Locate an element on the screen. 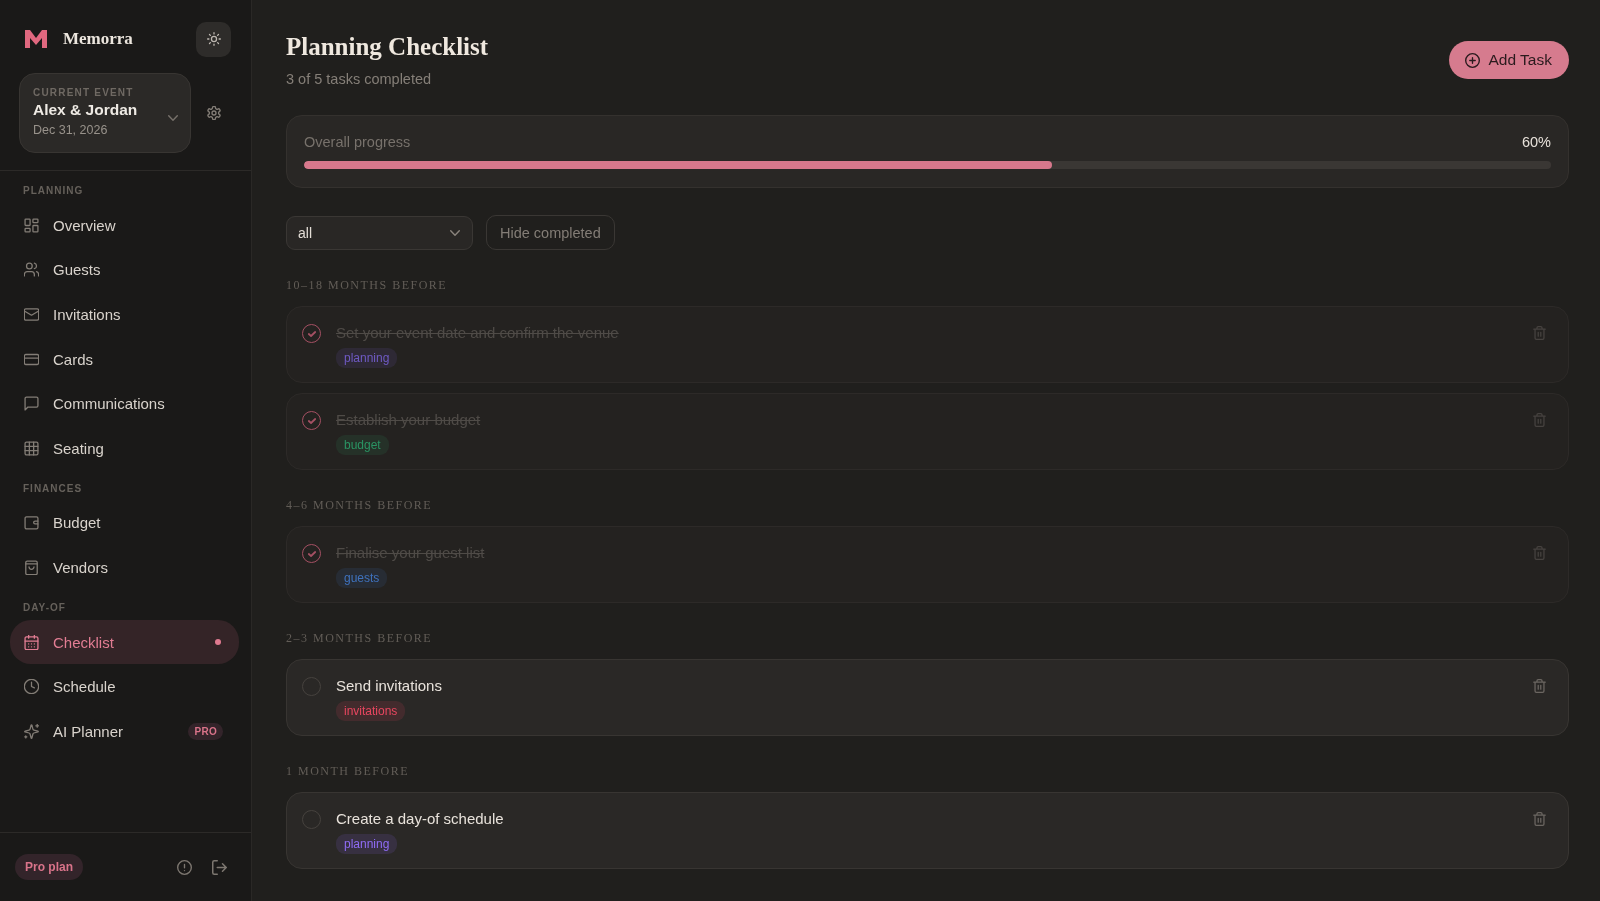  active-dot-icon is located at coordinates (218, 642).